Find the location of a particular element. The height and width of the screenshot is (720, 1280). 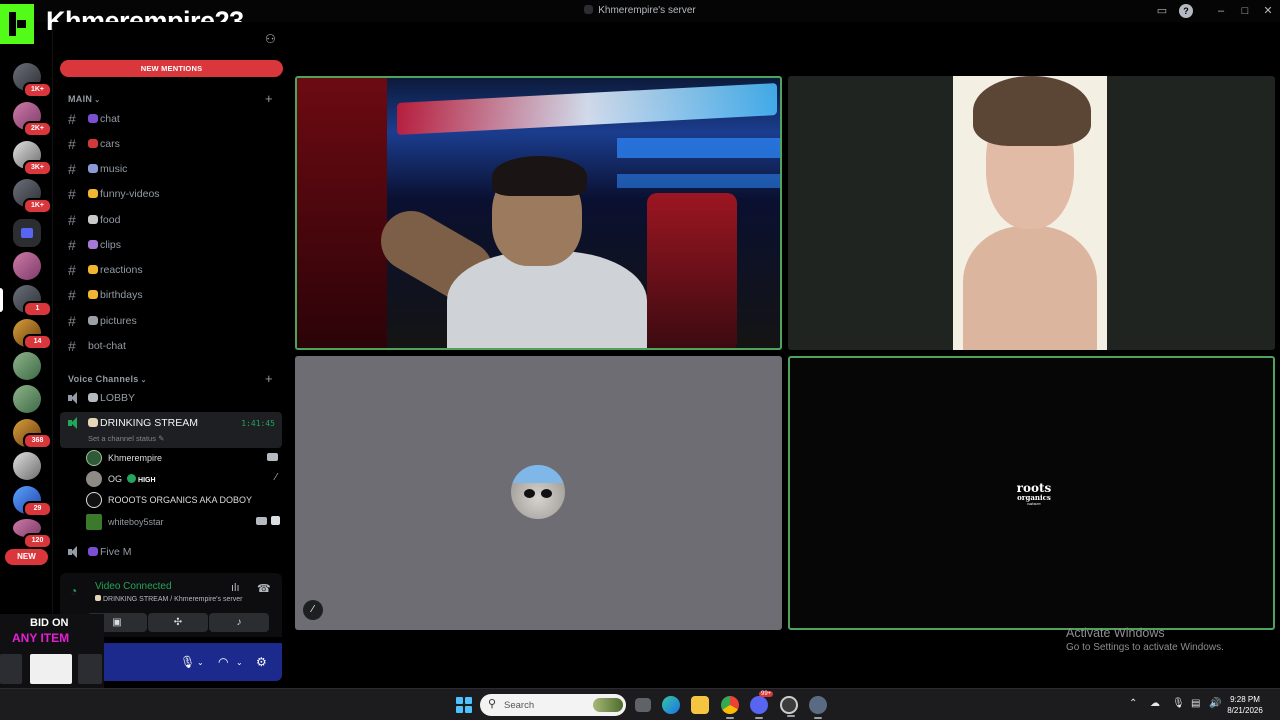

voice-channel-five-m: Five M is located at coordinates (171, 552).